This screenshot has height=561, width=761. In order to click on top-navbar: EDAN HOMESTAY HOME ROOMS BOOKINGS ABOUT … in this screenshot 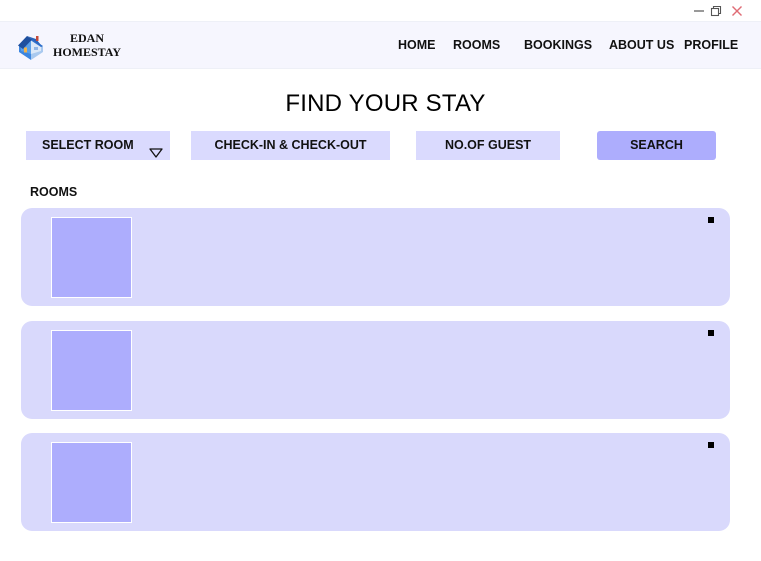, I will do `click(380, 45)`.